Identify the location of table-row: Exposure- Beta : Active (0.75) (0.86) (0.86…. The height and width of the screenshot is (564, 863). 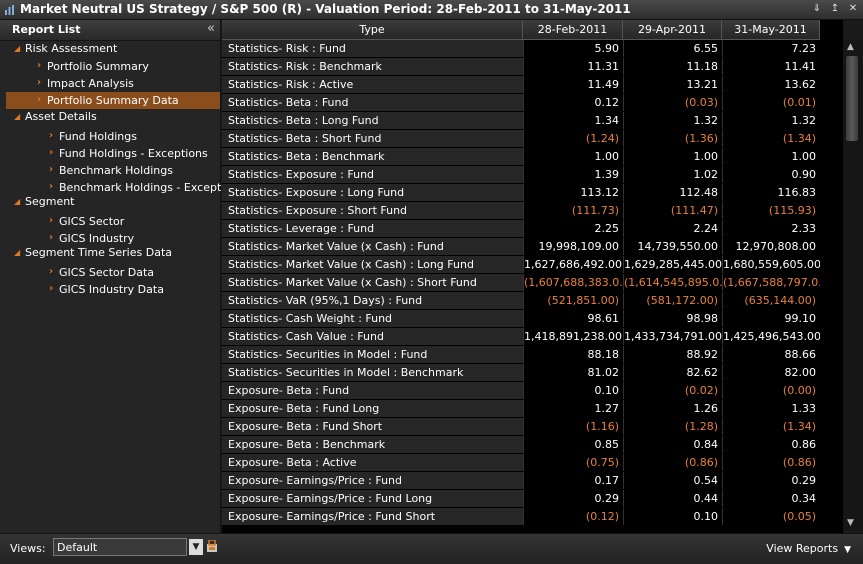
(521, 463).